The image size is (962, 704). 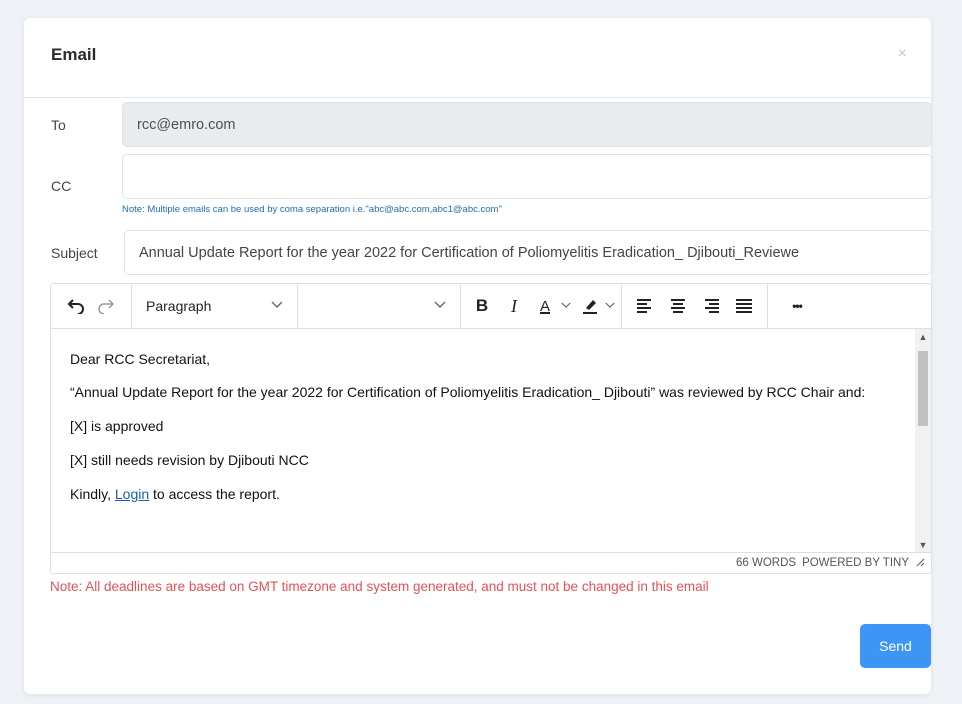 I want to click on scroll-down-icon: ▼, so click(x=923, y=545).